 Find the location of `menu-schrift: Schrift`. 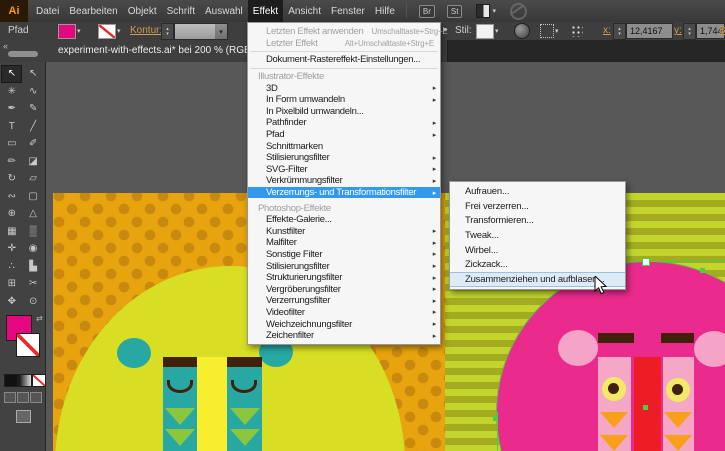

menu-schrift: Schrift is located at coordinates (181, 11).